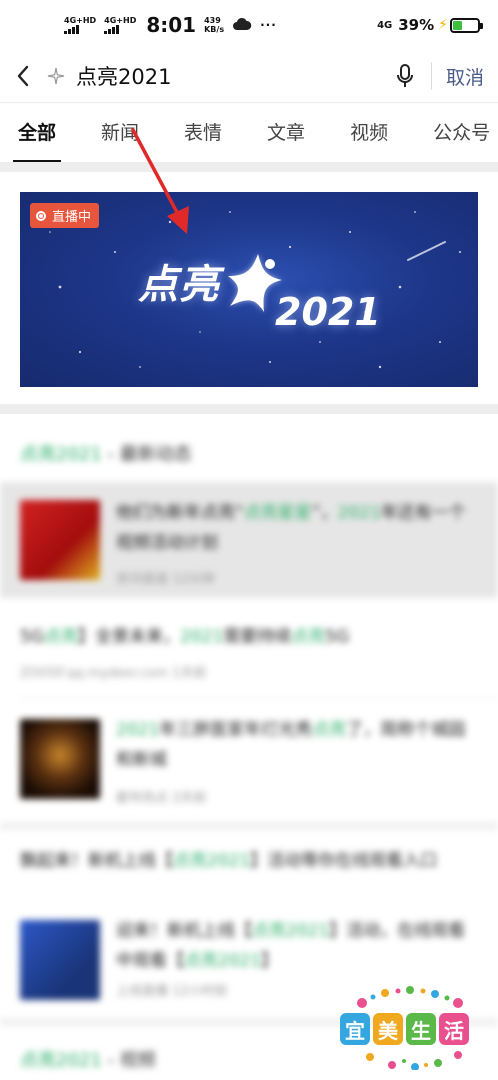  What do you see at coordinates (431, 76) in the screenshot?
I see `divider` at bounding box center [431, 76].